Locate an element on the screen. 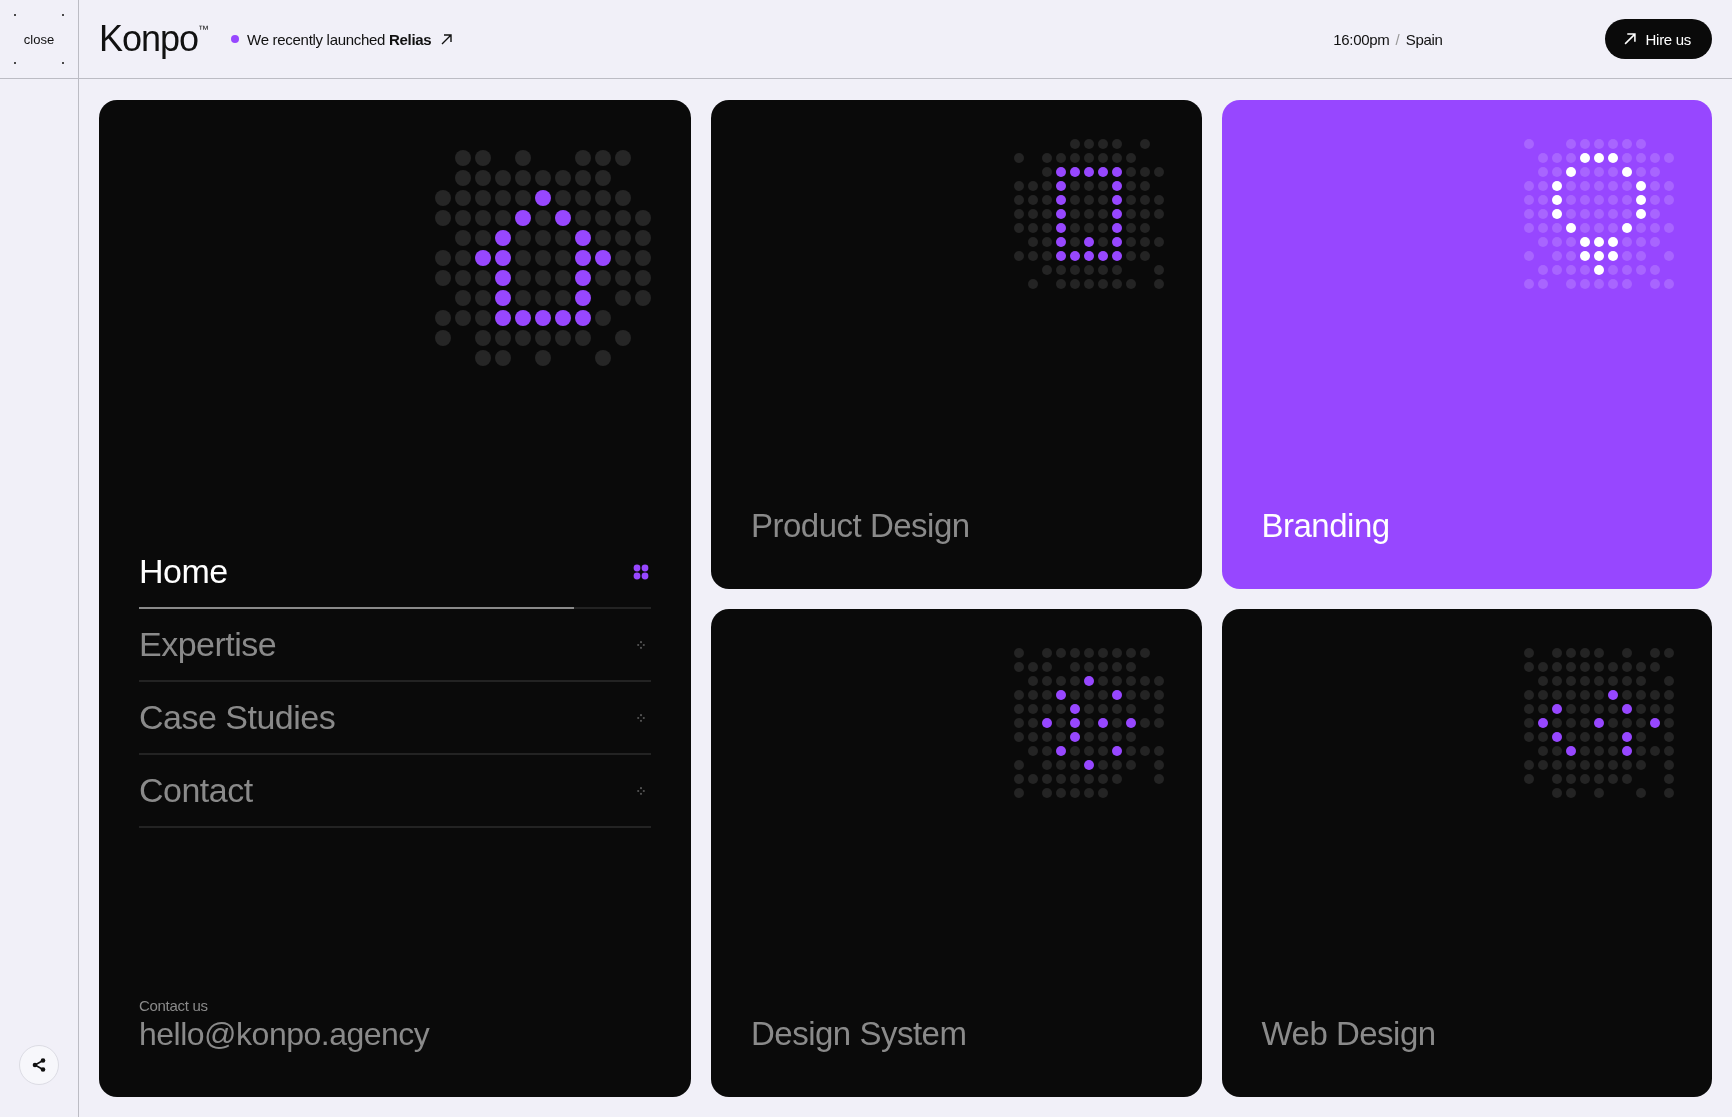 Image resolution: width=1732 pixels, height=1117 pixels. logo: Konpo$^{™}$ is located at coordinates (154, 39).